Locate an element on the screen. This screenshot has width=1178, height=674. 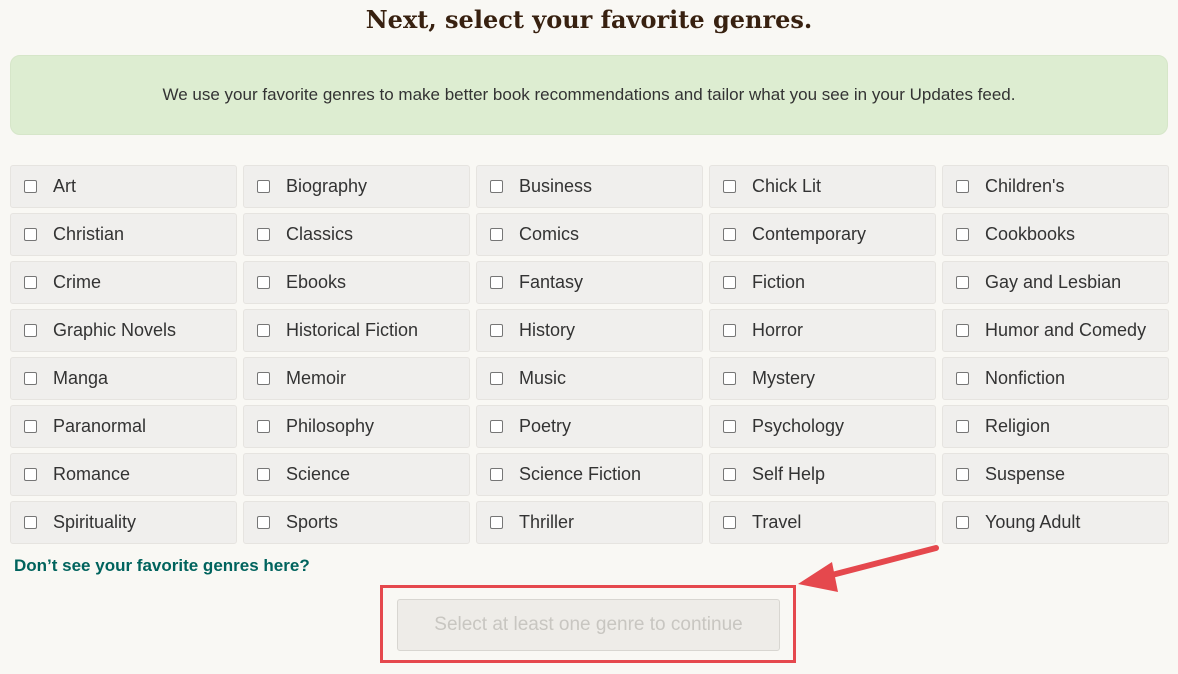
genre-option: Fiction is located at coordinates (822, 282).